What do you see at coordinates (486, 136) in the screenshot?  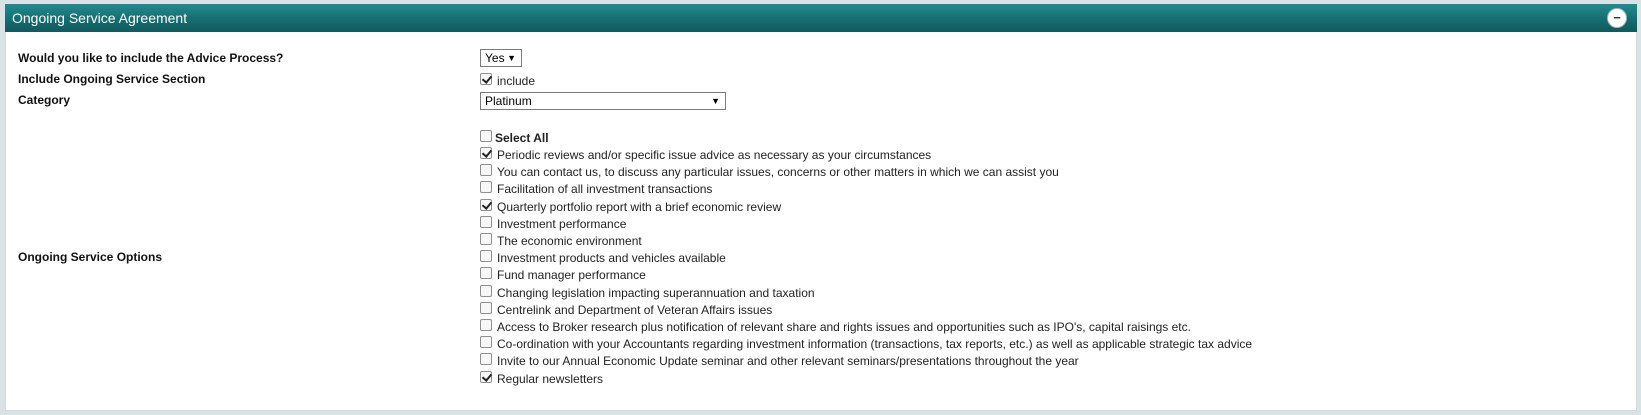 I see `select-all-checkbox` at bounding box center [486, 136].